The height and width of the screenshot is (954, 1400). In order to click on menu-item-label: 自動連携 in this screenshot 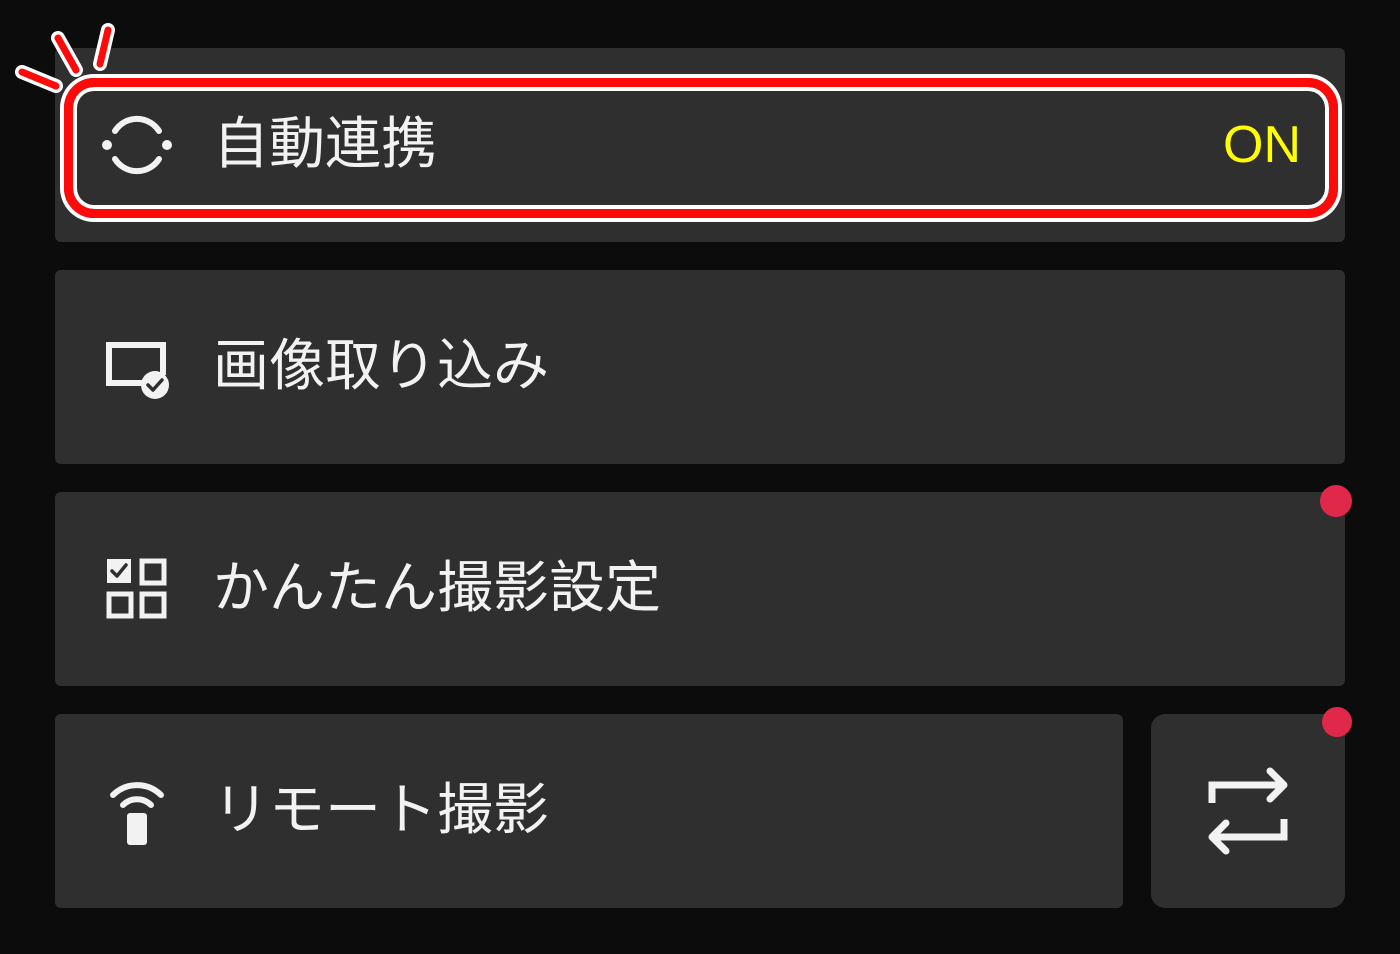, I will do `click(325, 144)`.